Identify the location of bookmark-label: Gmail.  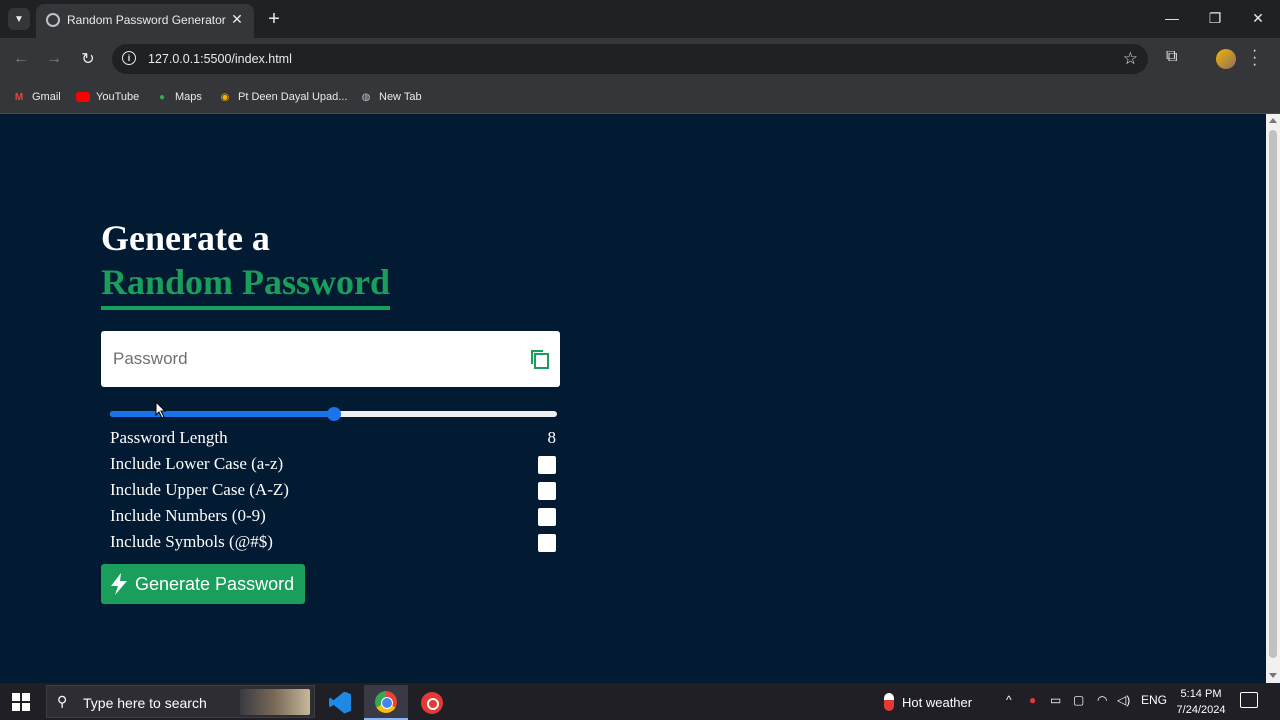
(46, 97).